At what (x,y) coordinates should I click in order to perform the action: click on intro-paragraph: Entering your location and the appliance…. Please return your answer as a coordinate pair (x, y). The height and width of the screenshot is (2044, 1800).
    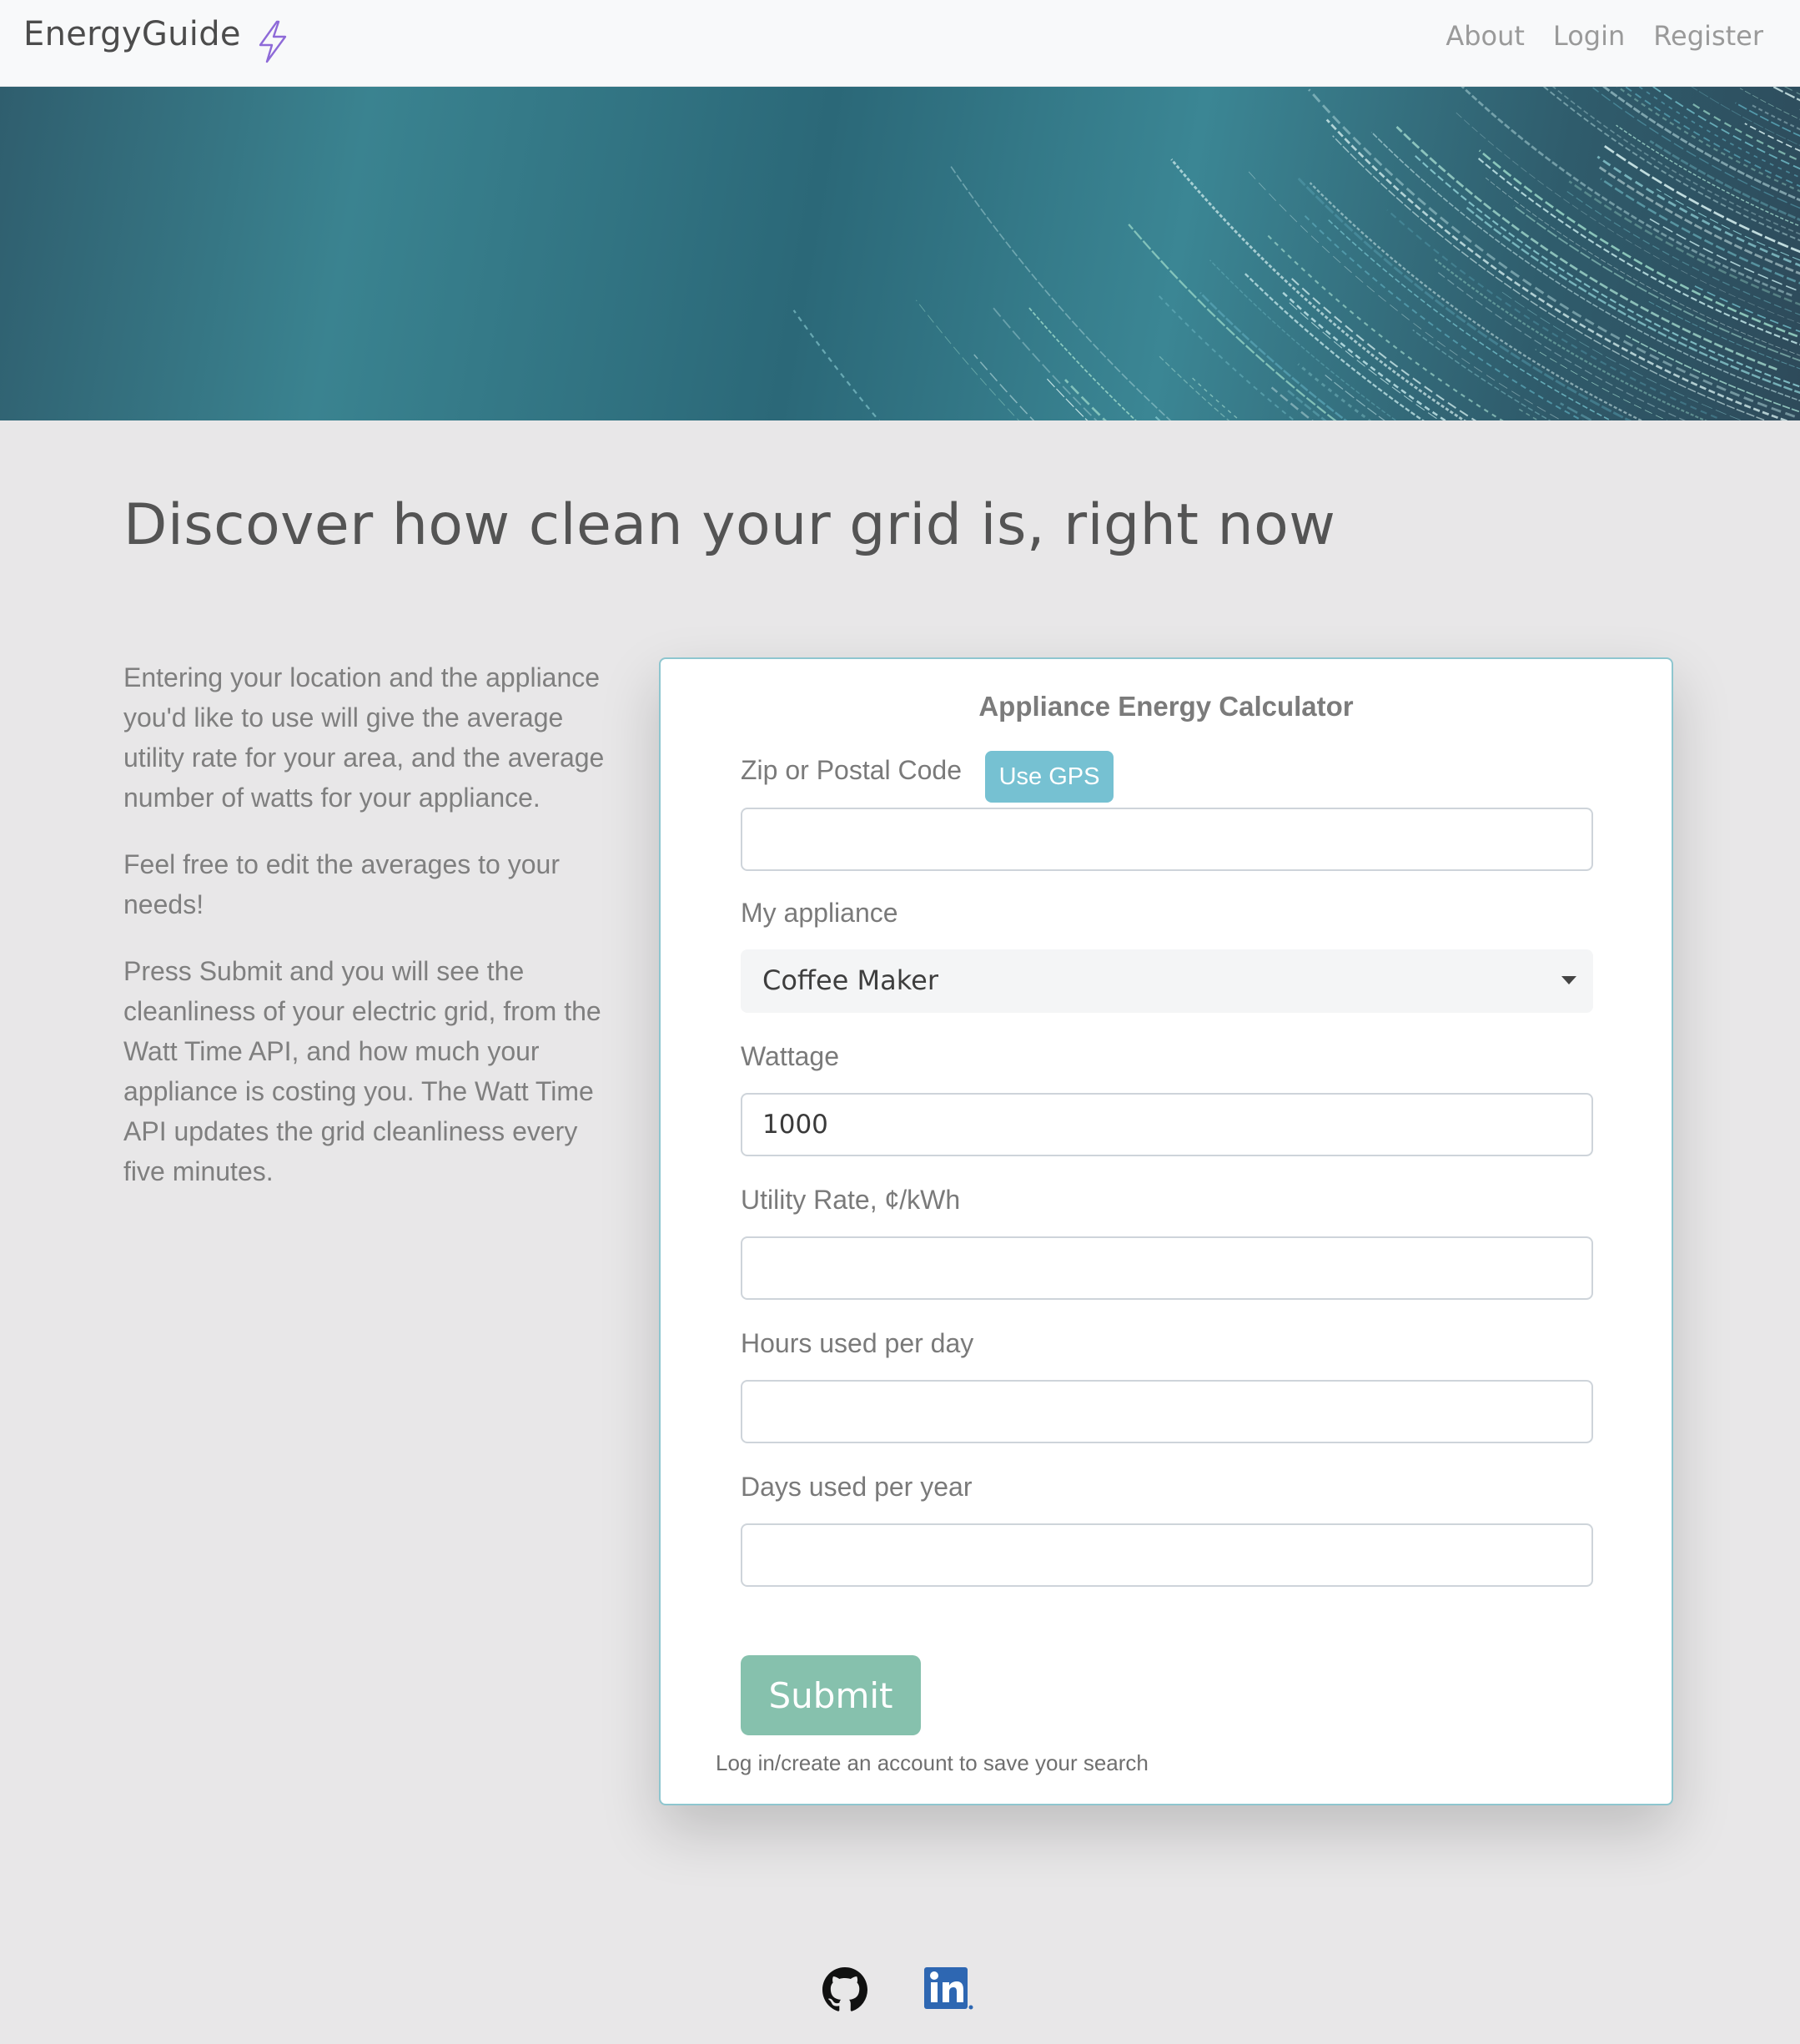
    Looking at the image, I should click on (364, 737).